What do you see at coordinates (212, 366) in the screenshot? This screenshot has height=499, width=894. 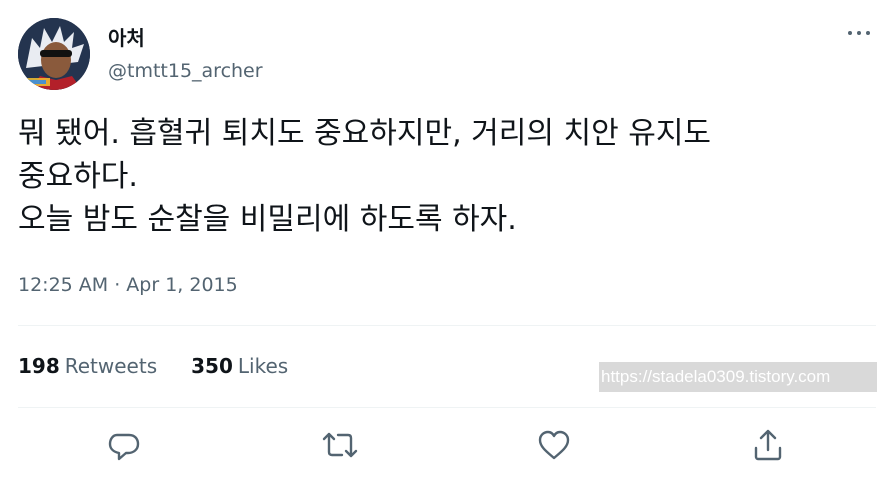 I see `likes-count: 350` at bounding box center [212, 366].